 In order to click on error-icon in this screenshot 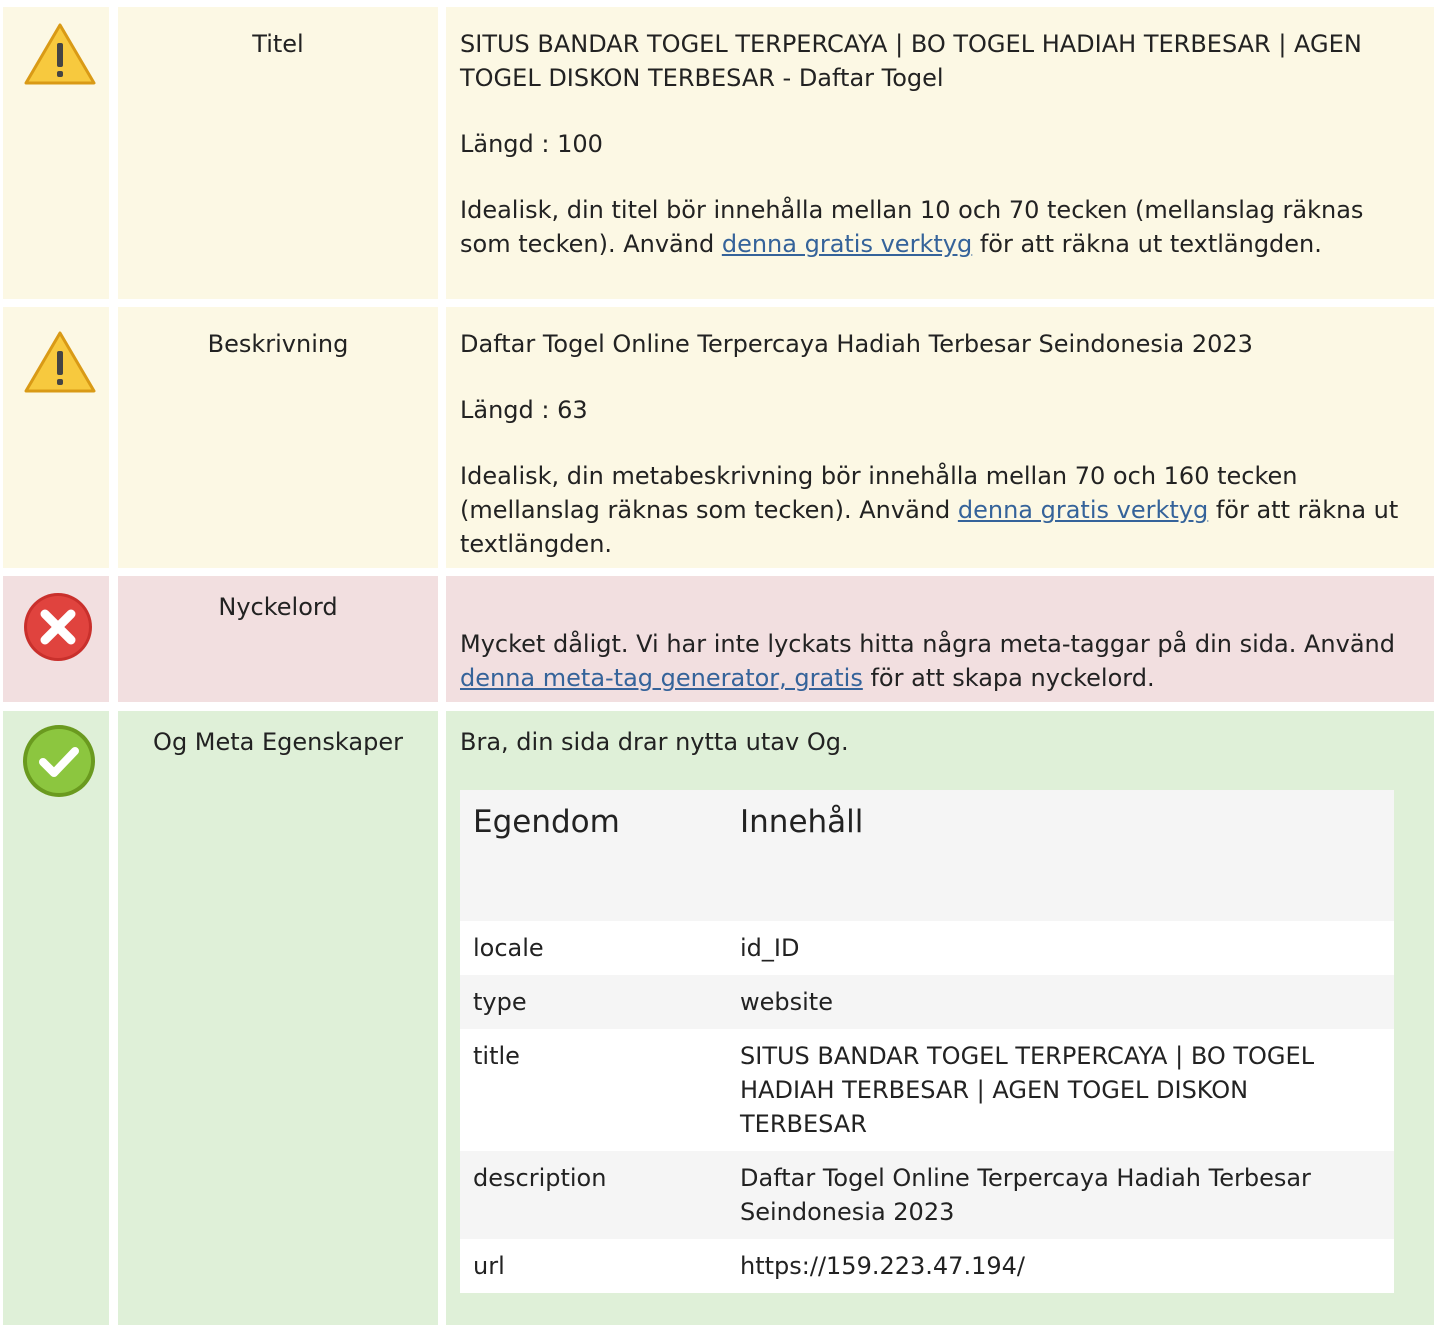, I will do `click(58, 627)`.